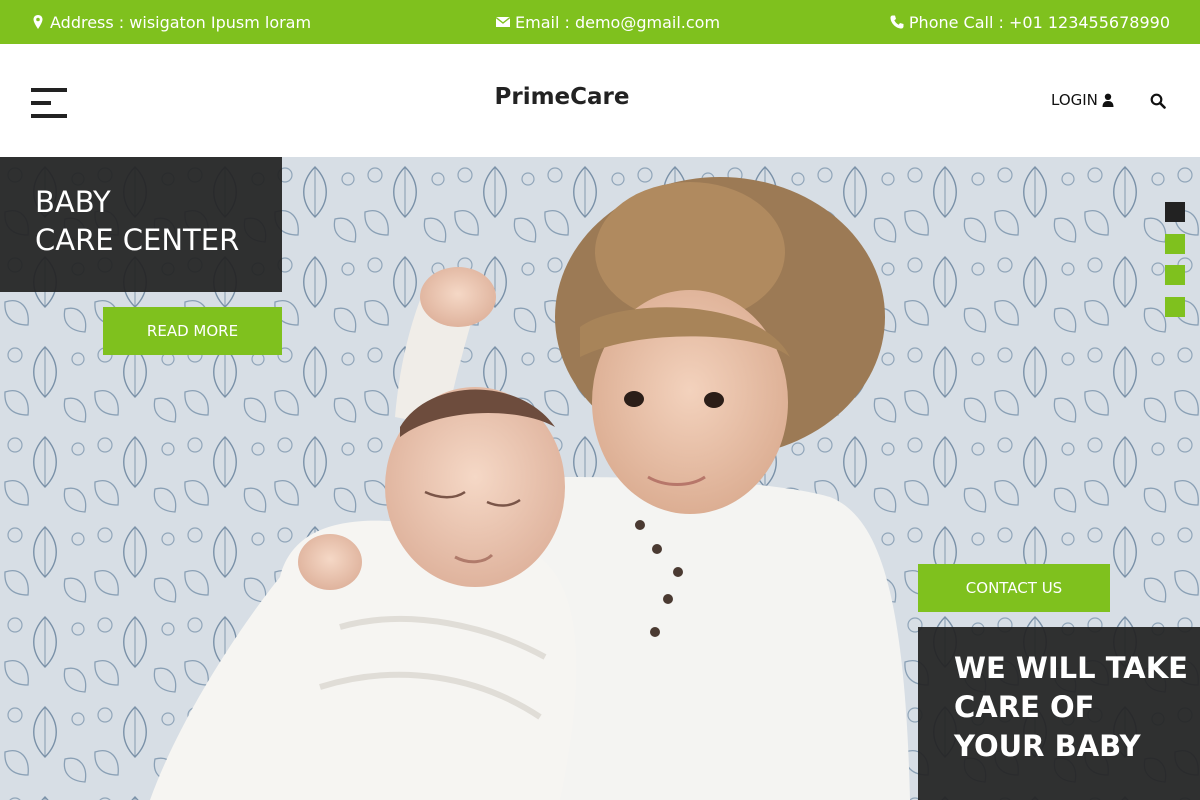 This screenshot has height=800, width=1200. Describe the element at coordinates (1158, 101) in the screenshot. I see `search-icon` at that location.